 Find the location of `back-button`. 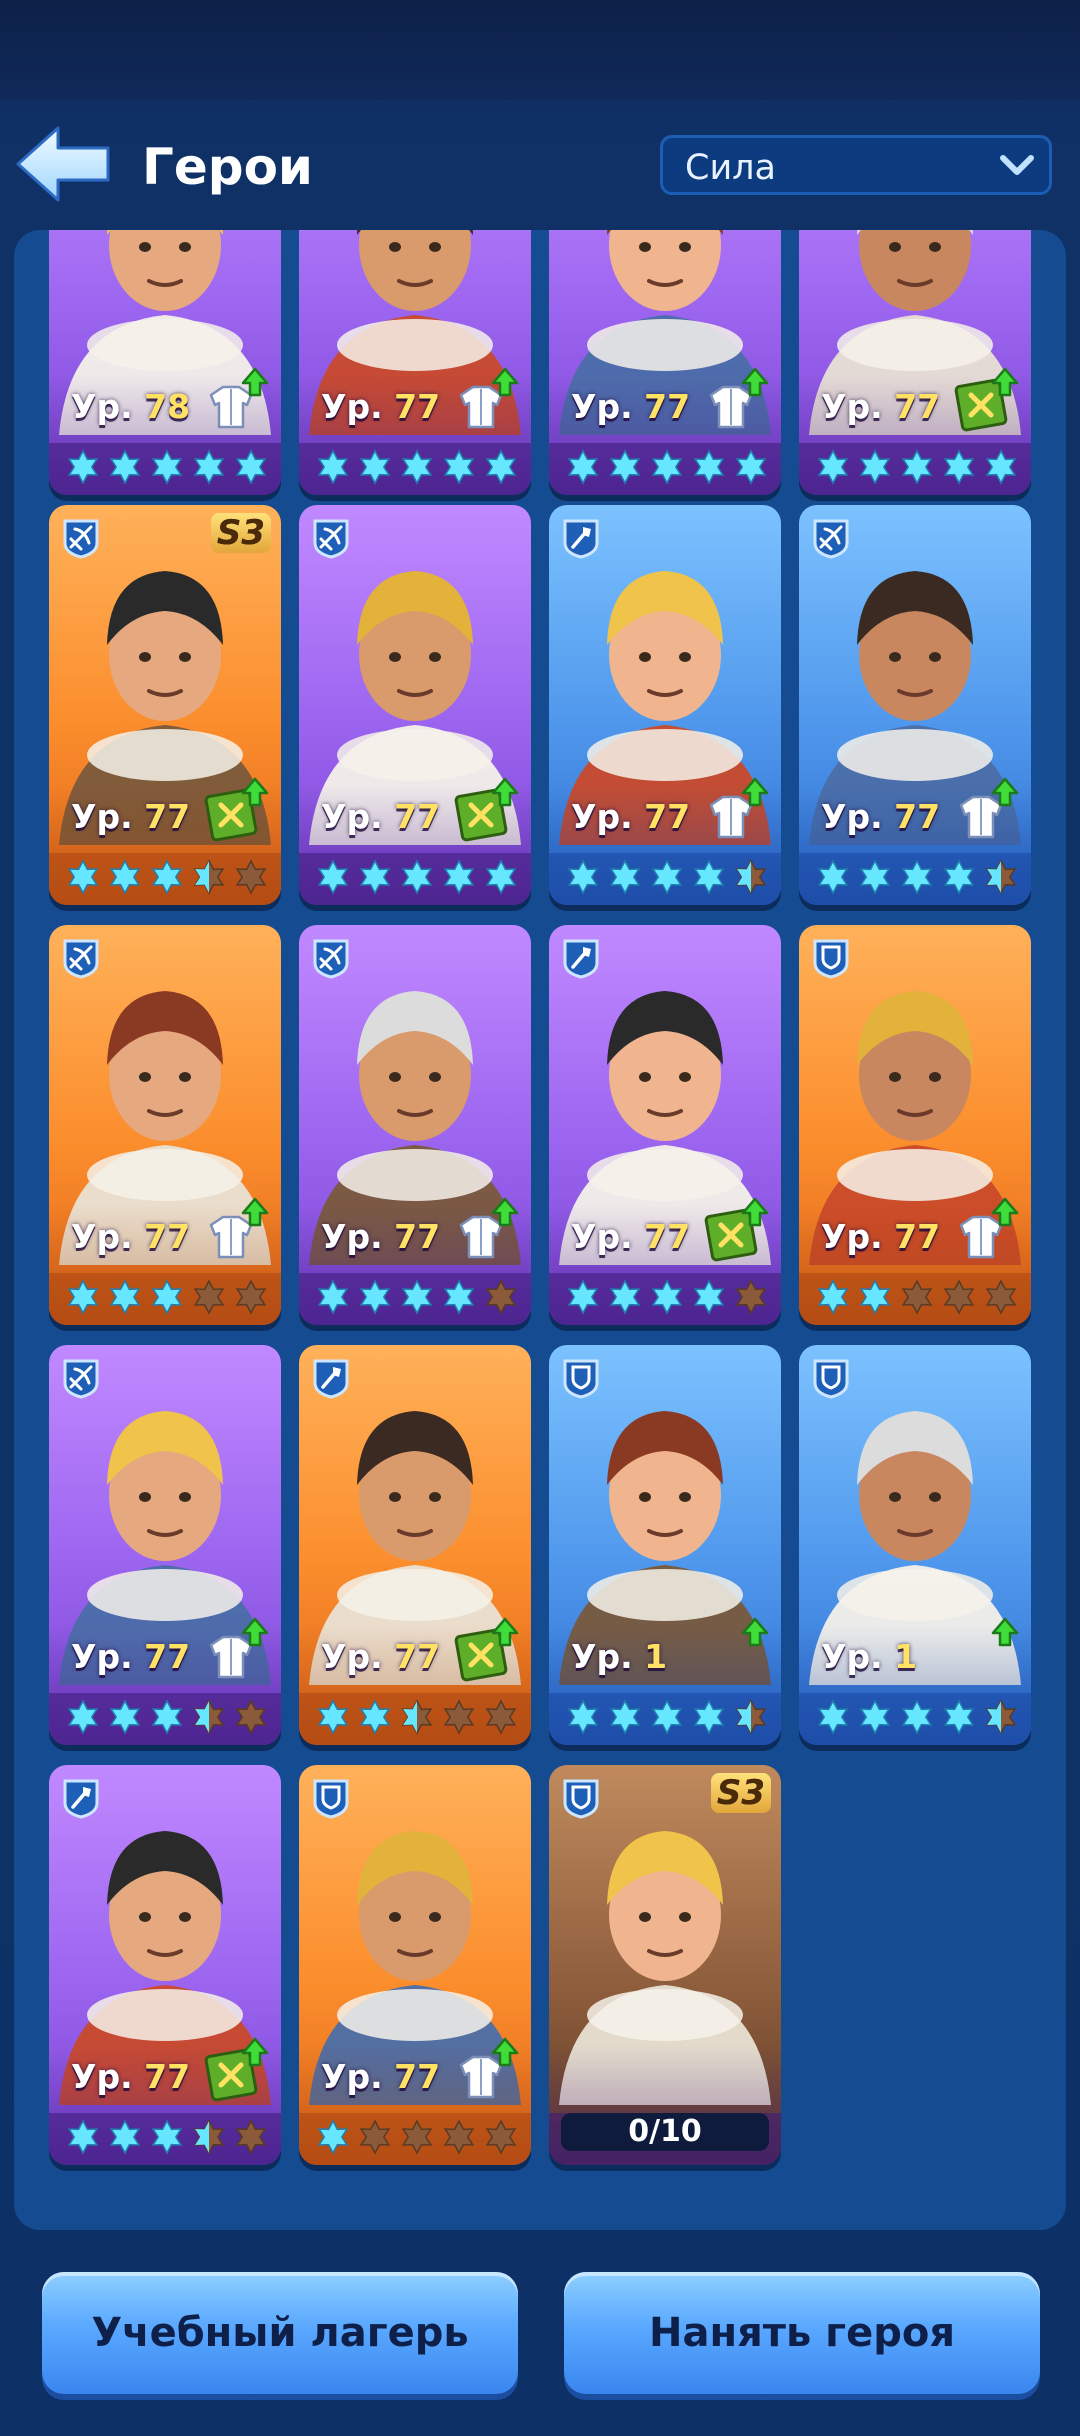

back-button is located at coordinates (64, 164).